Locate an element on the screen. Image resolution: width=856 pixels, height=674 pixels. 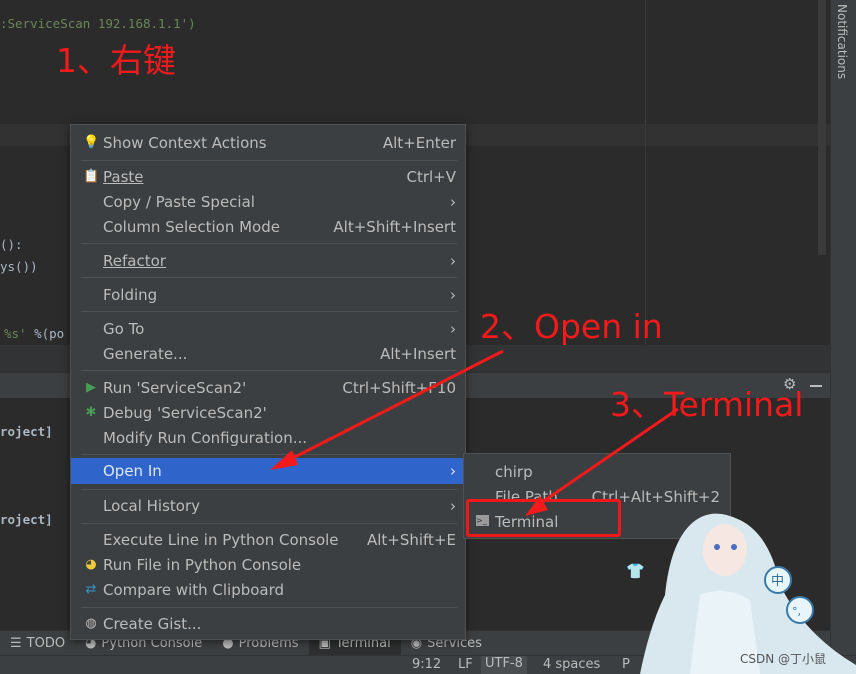
arrow-step2 is located at coordinates (394, 406).